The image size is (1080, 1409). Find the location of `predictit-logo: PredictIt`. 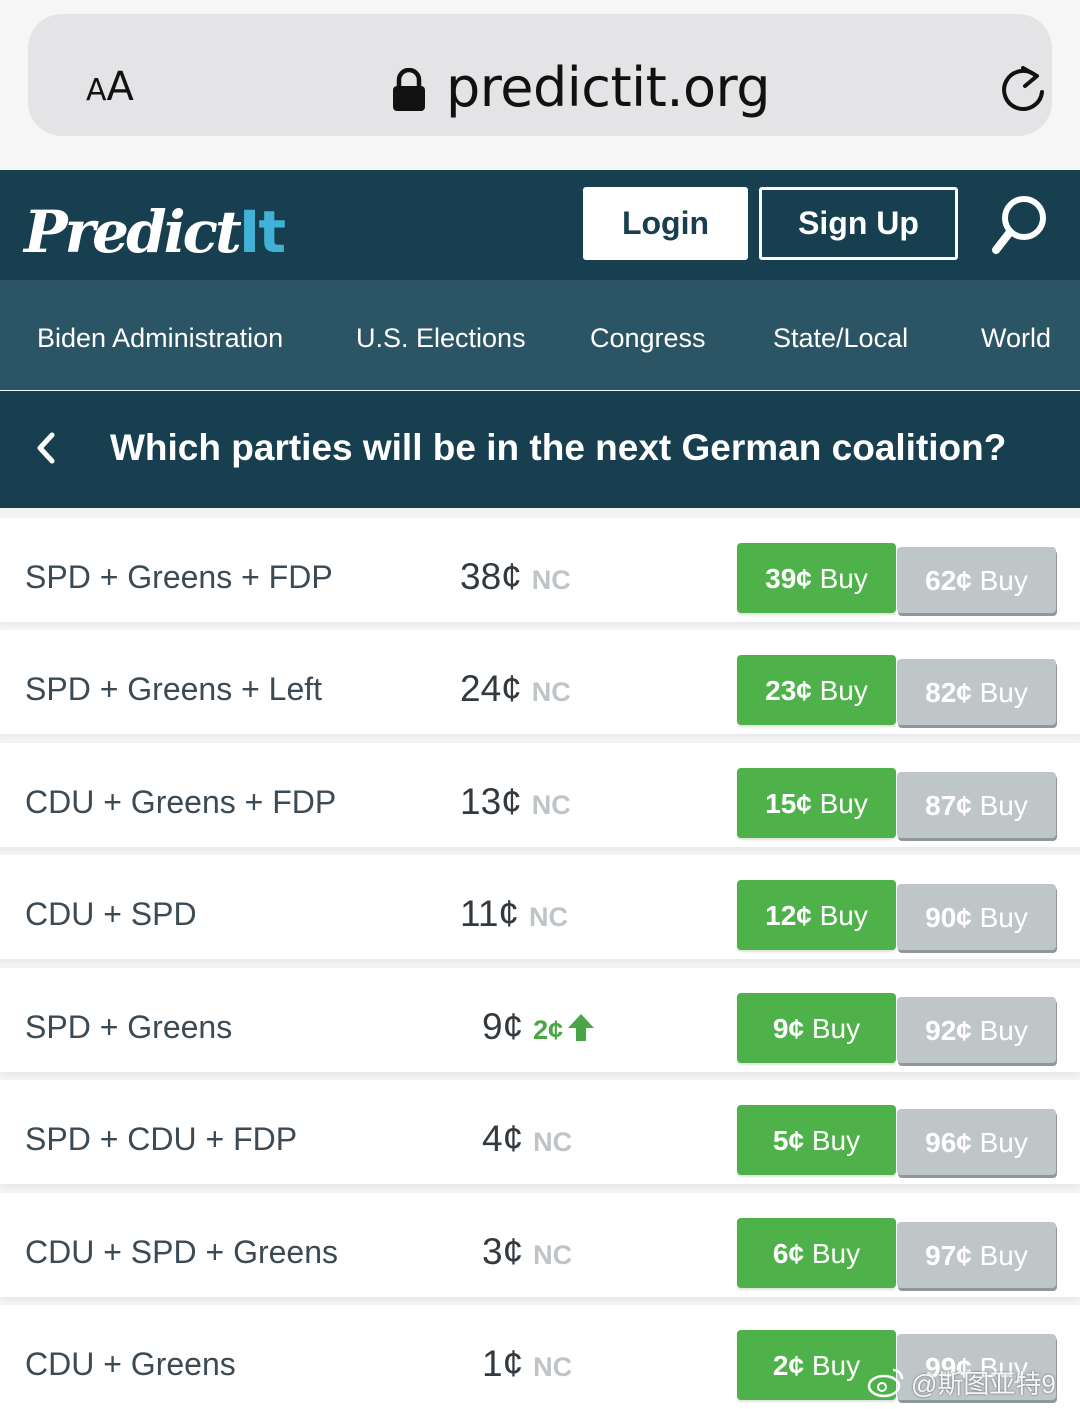

predictit-logo: PredictIt is located at coordinates (155, 232).